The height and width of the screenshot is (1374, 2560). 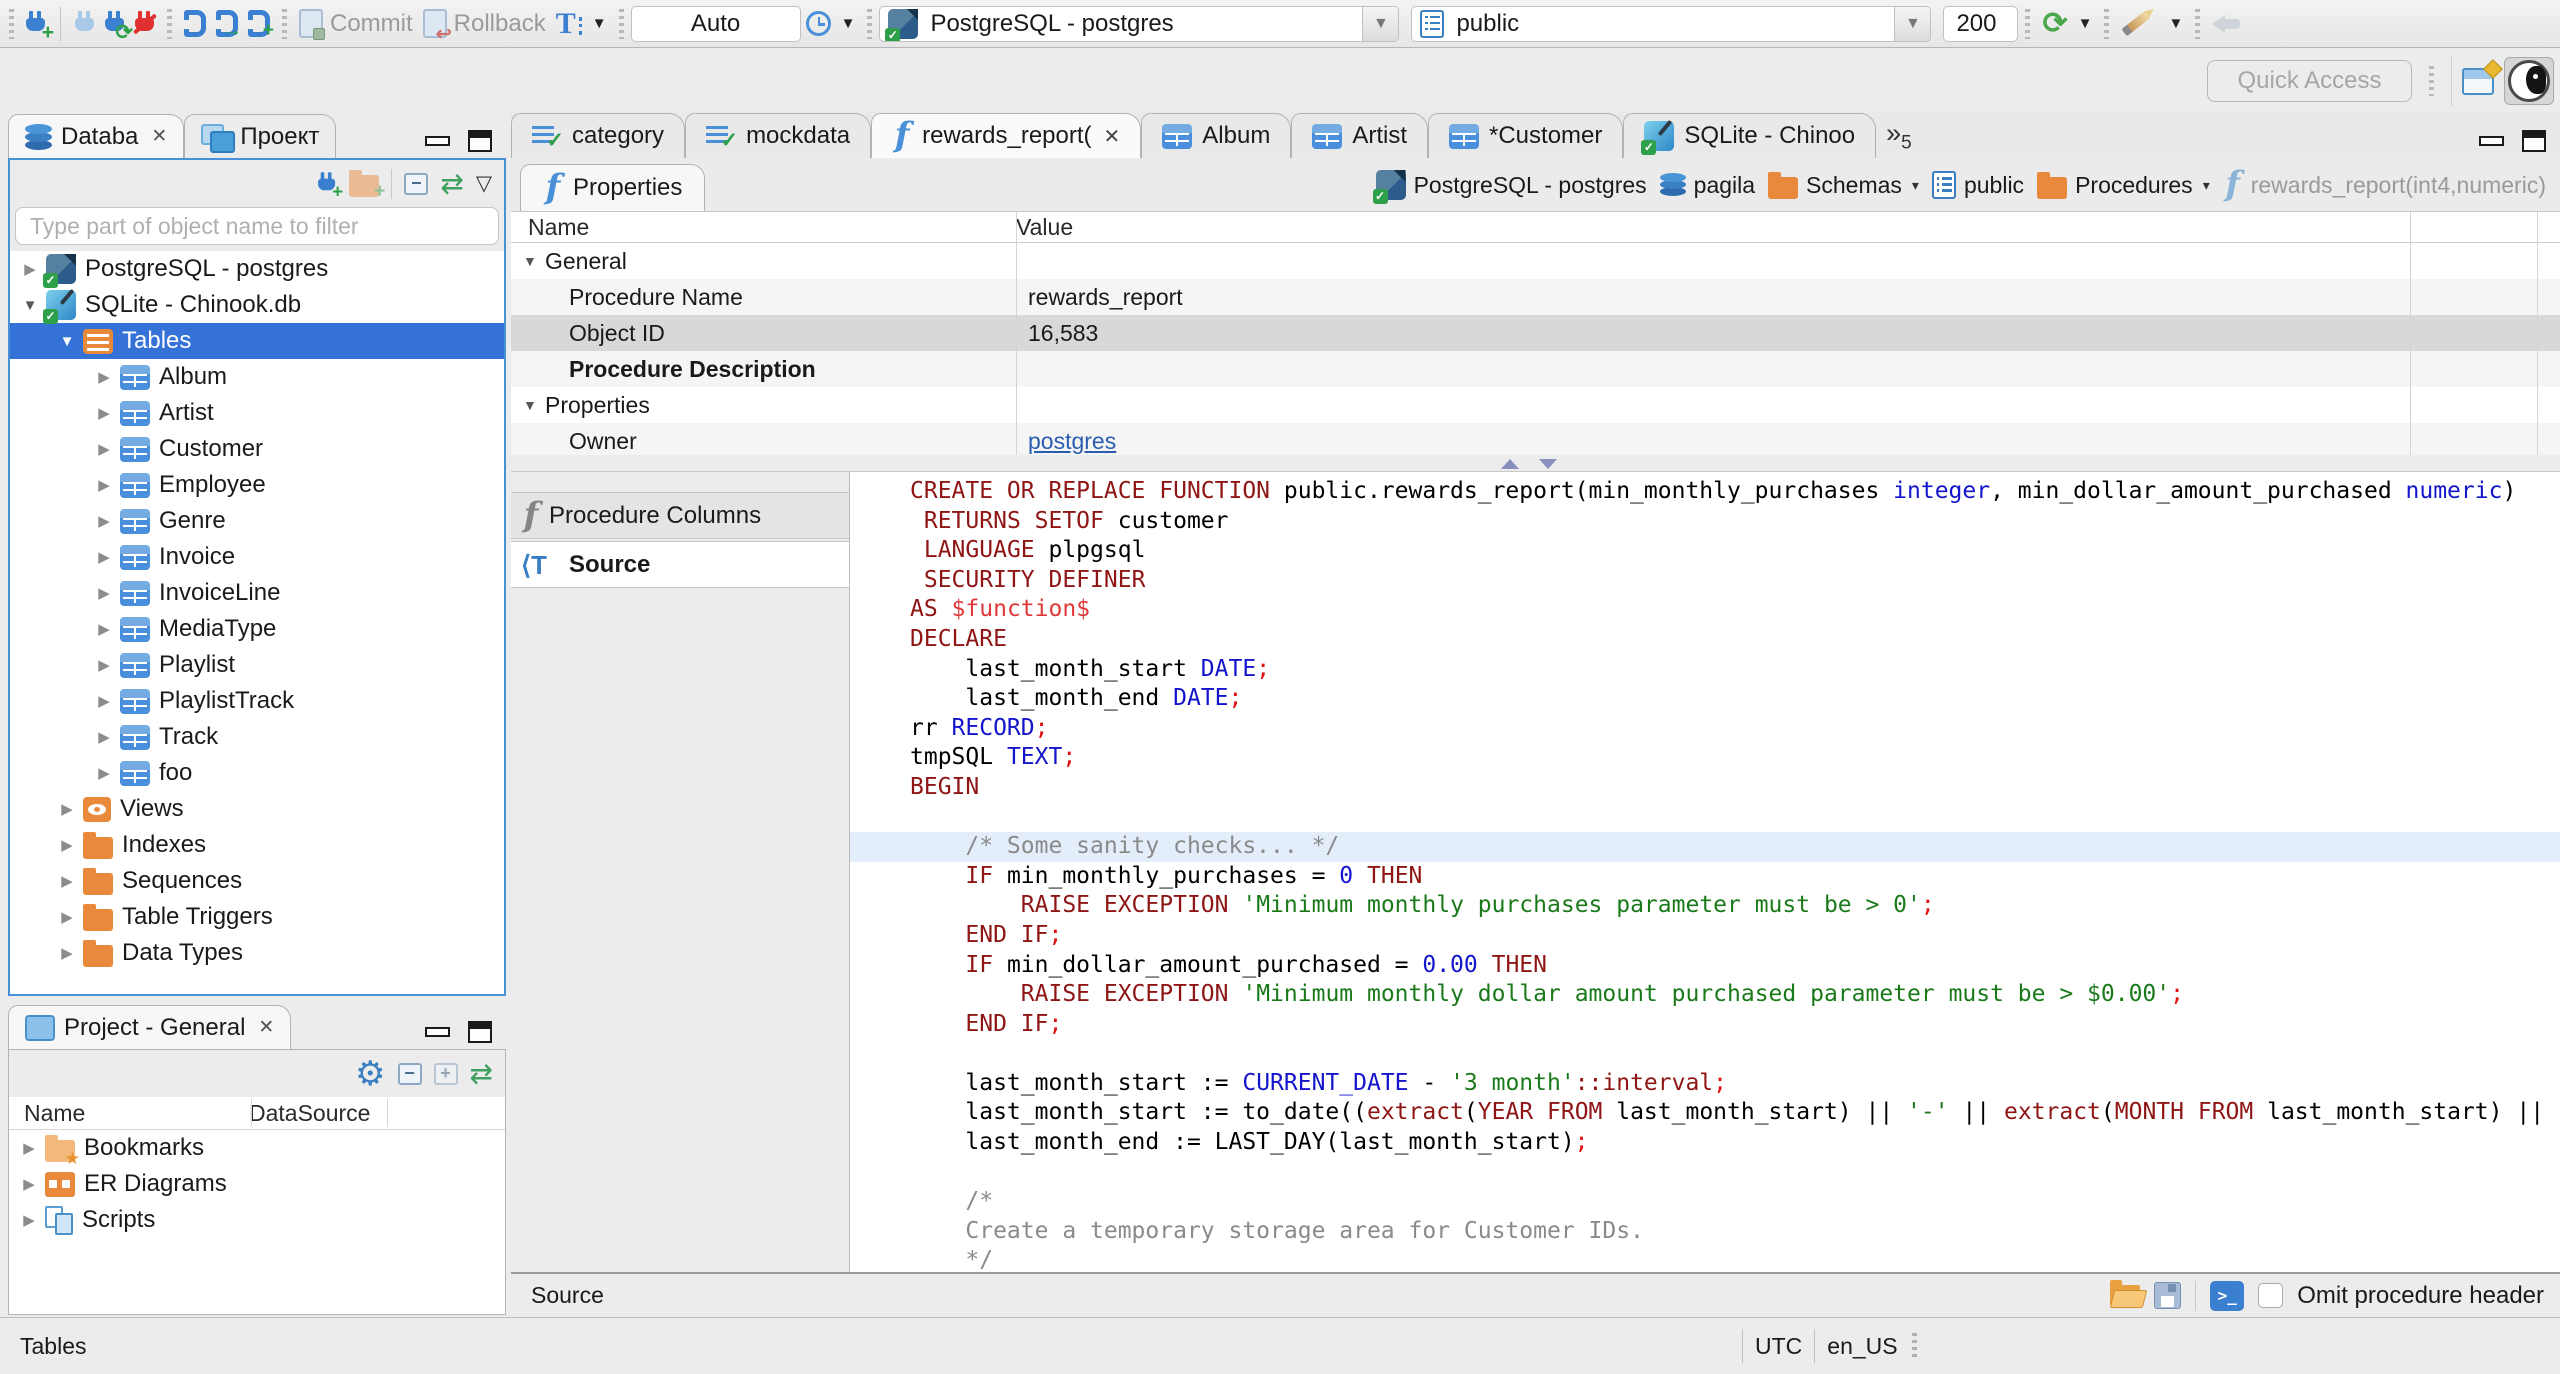 I want to click on editor-tab-SQLite - Chinoo: SQLite - Chinoo, so click(x=1750, y=135).